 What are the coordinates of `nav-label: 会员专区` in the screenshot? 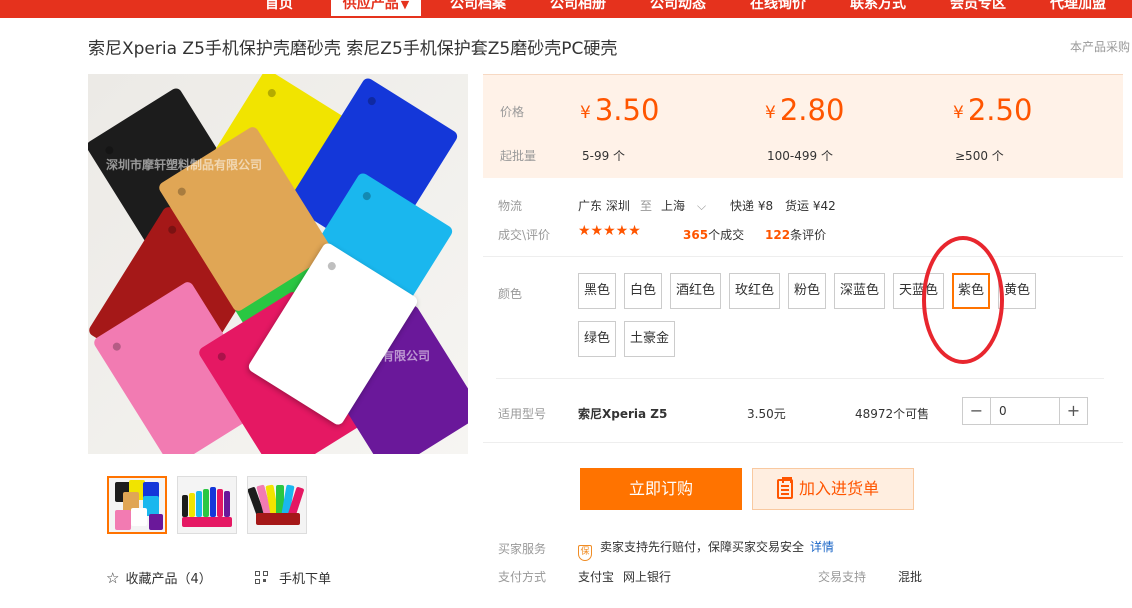 It's located at (978, 6).